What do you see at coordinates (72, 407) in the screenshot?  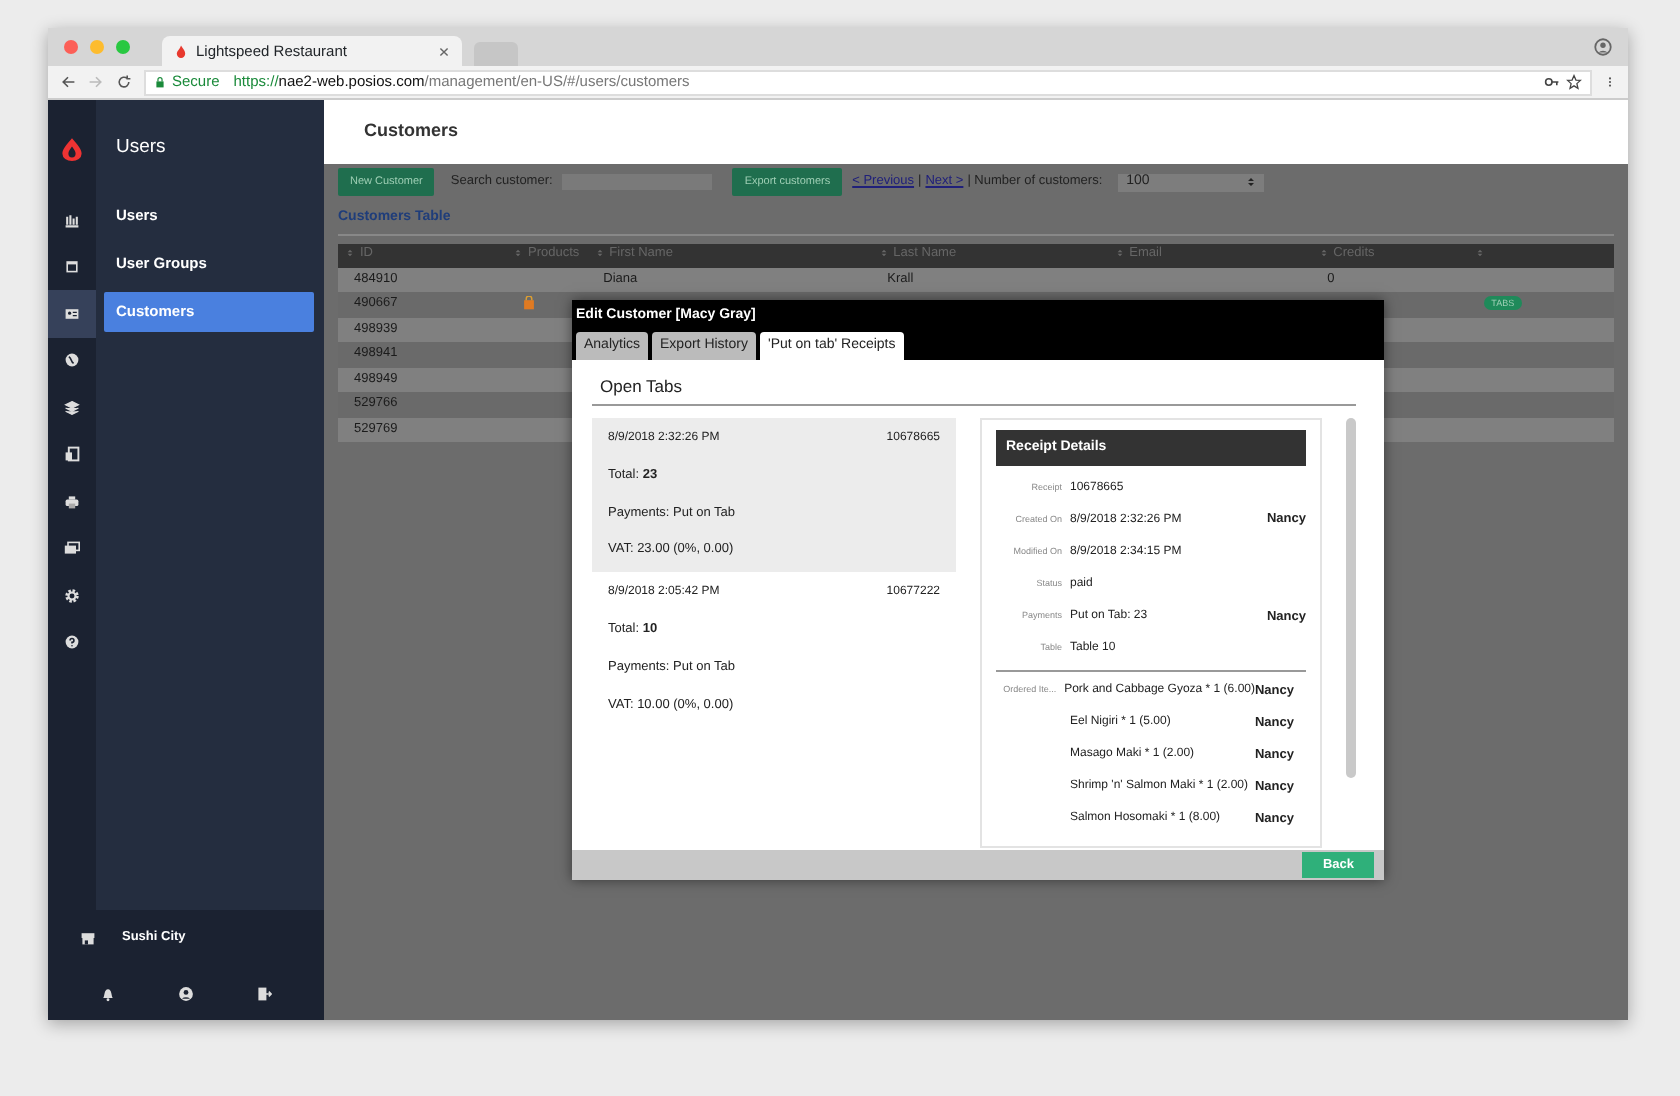 I see `layers-icon` at bounding box center [72, 407].